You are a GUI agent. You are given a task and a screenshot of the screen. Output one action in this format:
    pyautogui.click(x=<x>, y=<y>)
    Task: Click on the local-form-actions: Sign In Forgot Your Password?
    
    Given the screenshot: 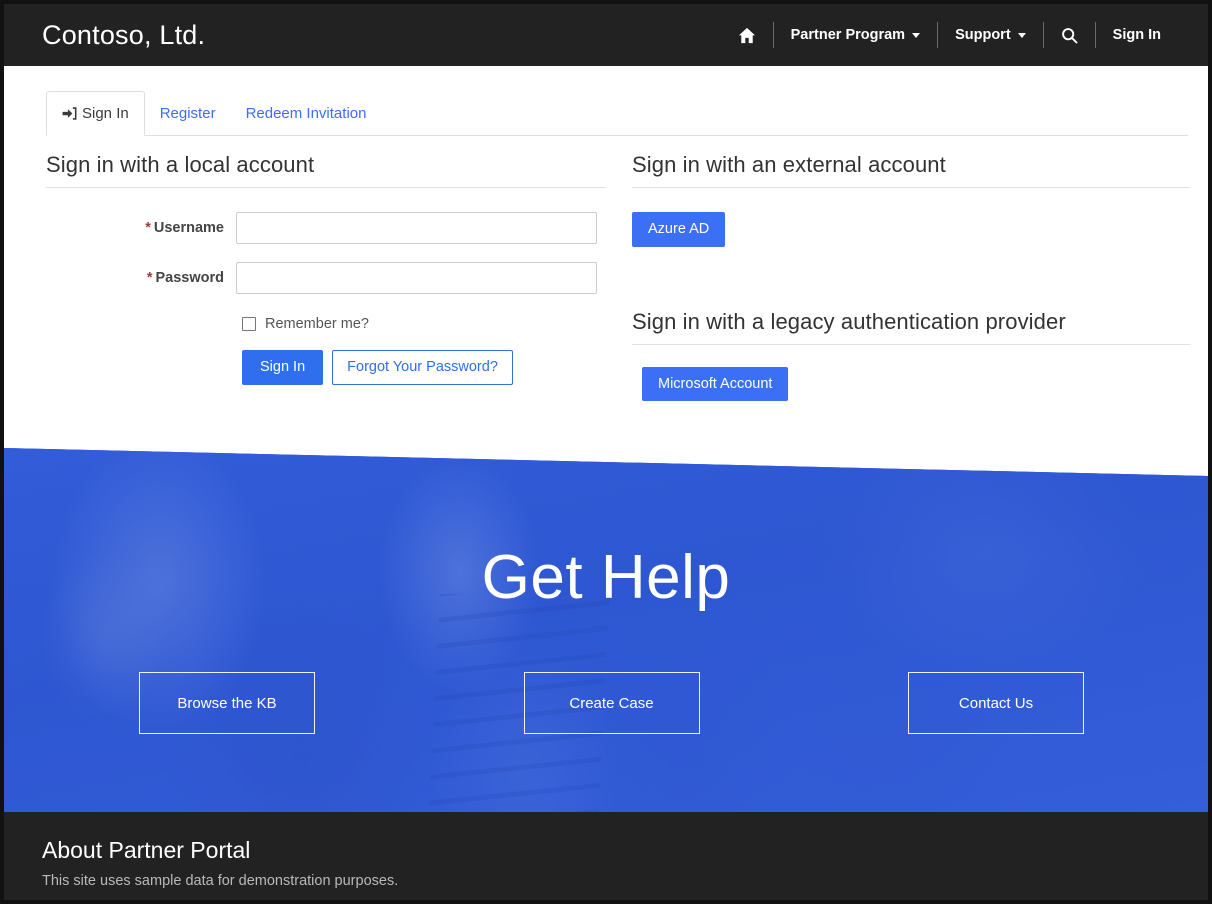 What is the action you would take?
    pyautogui.click(x=424, y=367)
    